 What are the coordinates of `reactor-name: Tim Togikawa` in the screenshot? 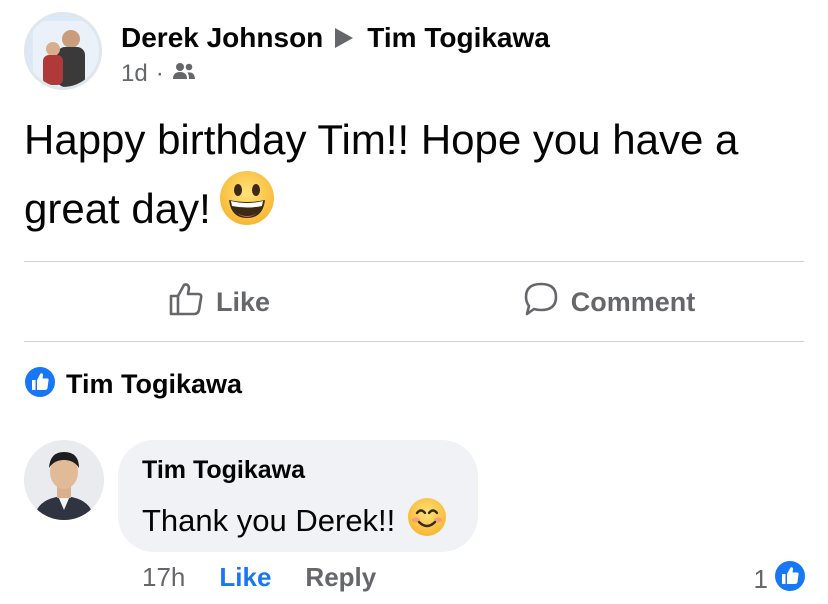 It's located at (154, 384).